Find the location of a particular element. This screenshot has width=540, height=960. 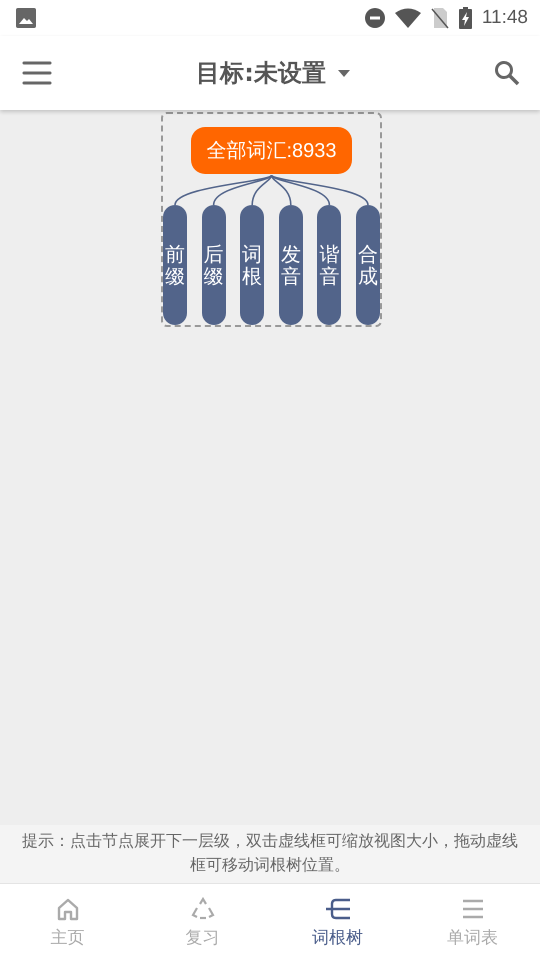

status-time: 11:48 is located at coordinates (505, 18).